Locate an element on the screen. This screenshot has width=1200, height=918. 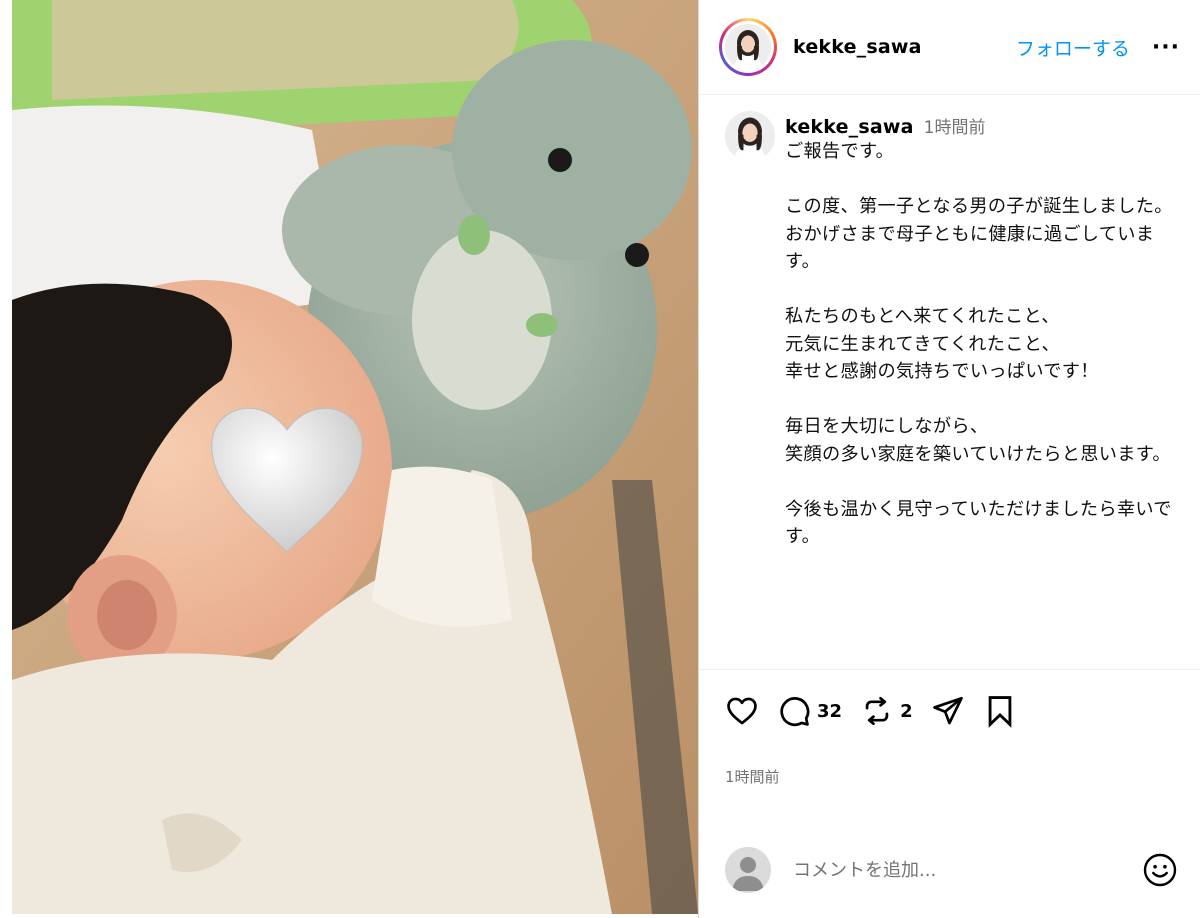
emoji-icon is located at coordinates (1160, 870).